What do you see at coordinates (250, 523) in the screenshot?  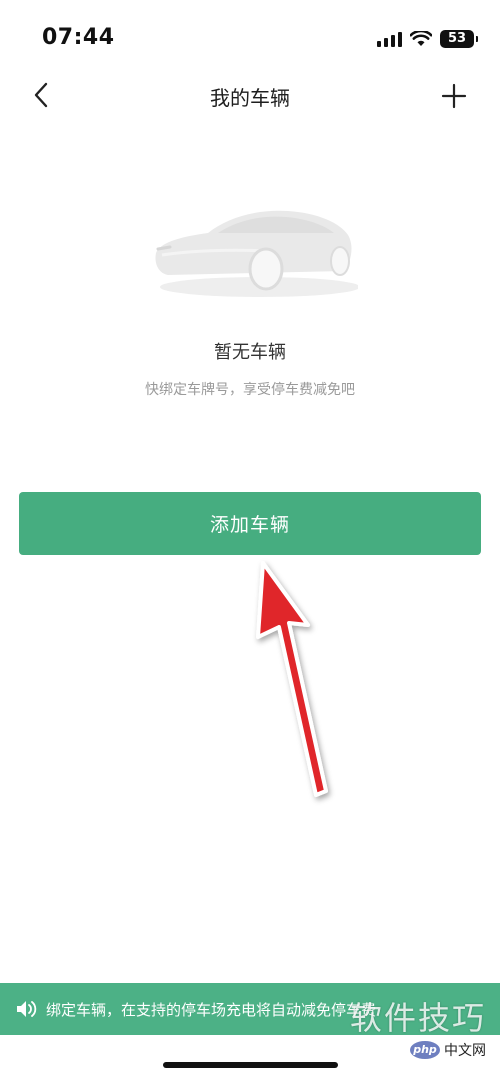 I see `add-vehicle-button: 添加车辆` at bounding box center [250, 523].